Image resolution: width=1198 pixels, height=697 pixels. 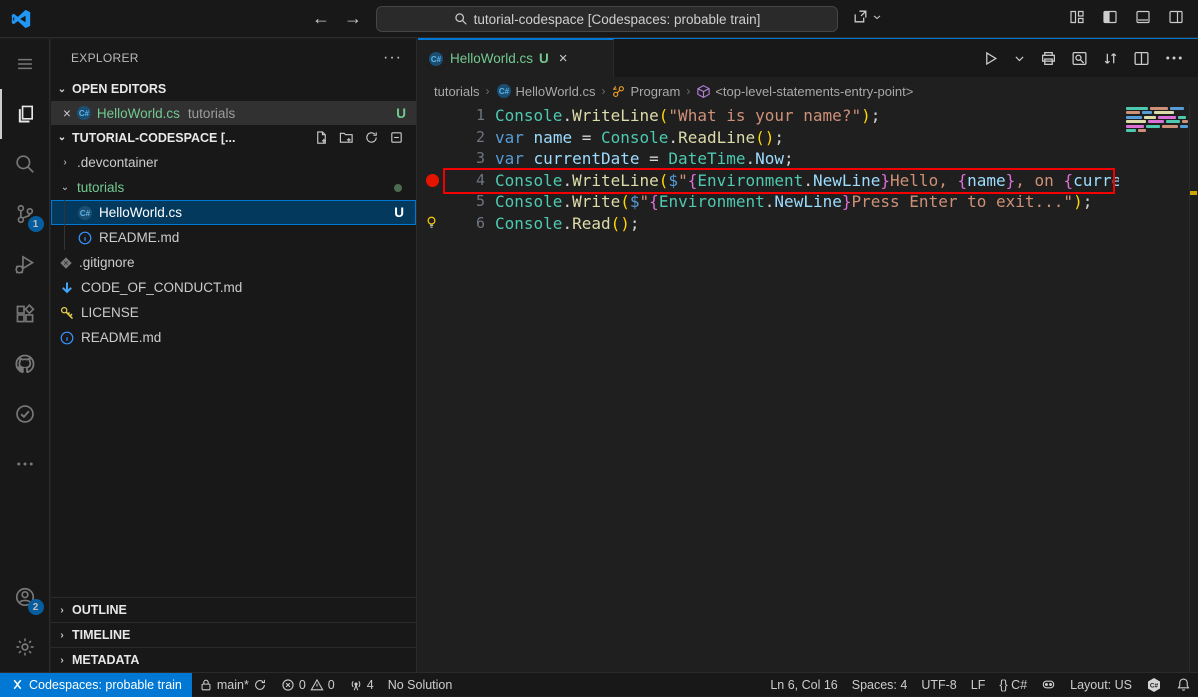 I want to click on open-editor-item: ×C#HelloWorld.cstutorialsU, so click(x=233, y=113).